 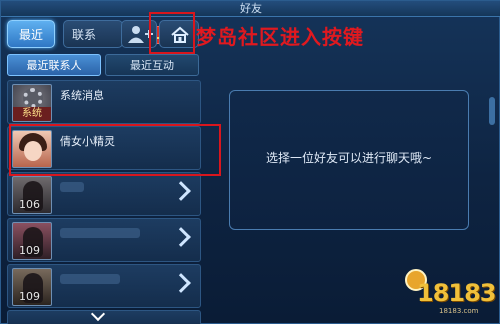 What do you see at coordinates (459, 311) in the screenshot?
I see `watermark-url: 18183.com` at bounding box center [459, 311].